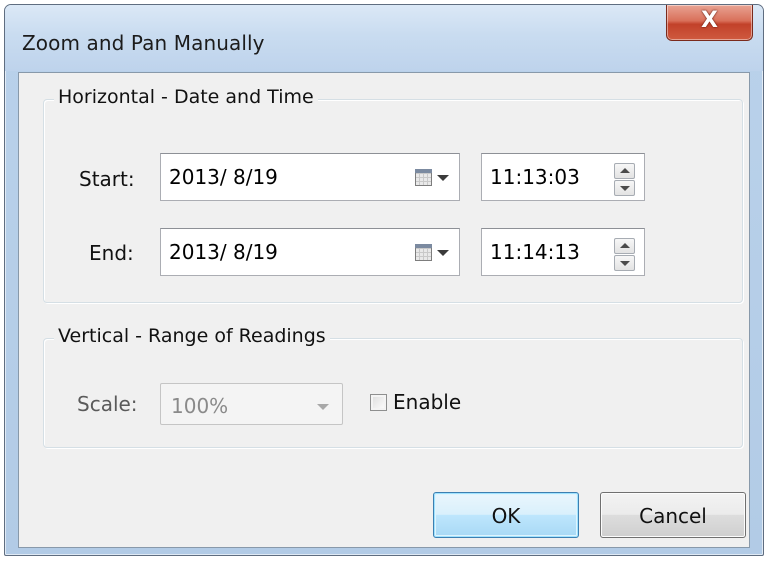  I want to click on scale-value: 100%, so click(200, 406).